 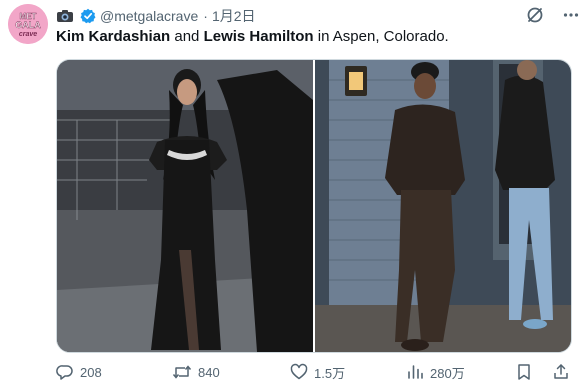 I want to click on bookmark-button, so click(x=527, y=372).